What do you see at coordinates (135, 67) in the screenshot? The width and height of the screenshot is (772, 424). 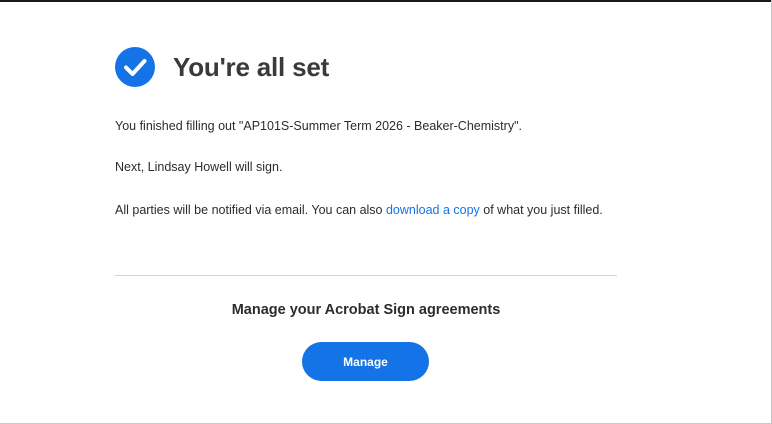 I see `checkmark-circle-icon` at bounding box center [135, 67].